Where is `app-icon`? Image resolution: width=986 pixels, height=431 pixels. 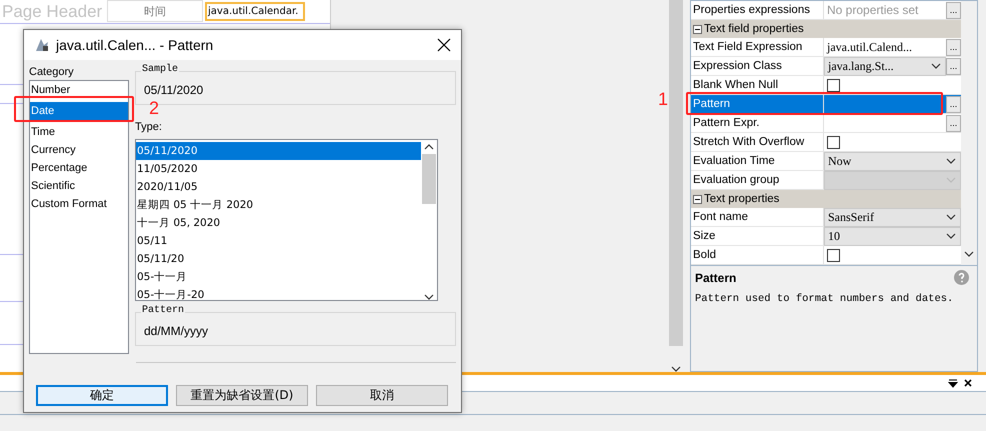 app-icon is located at coordinates (42, 45).